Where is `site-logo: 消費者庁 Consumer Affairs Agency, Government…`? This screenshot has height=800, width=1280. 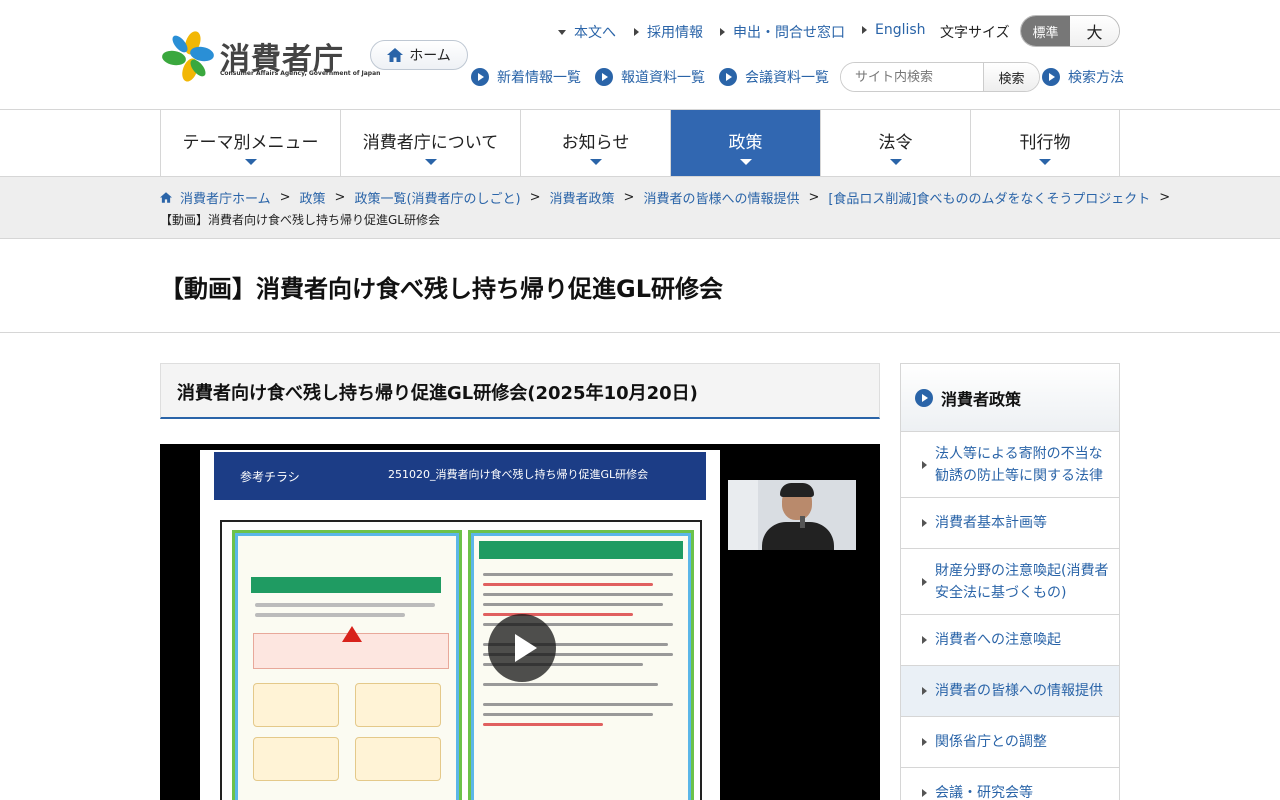
site-logo: 消費者庁 Consumer Affairs Agency, Government… is located at coordinates (270, 56).